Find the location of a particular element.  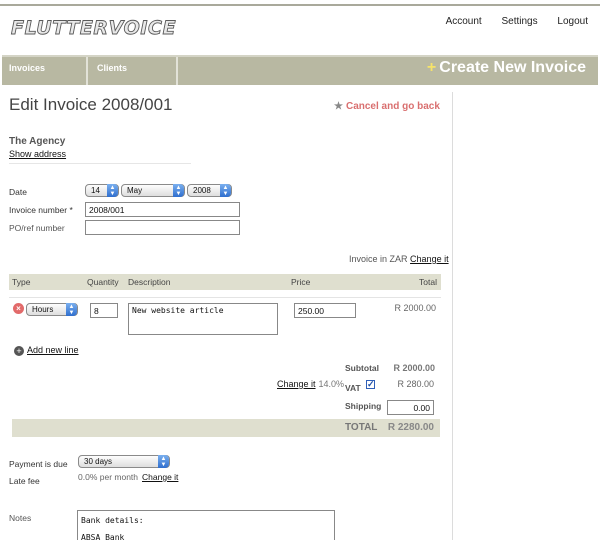

subtotal-label: Subtotal is located at coordinates (362, 368).